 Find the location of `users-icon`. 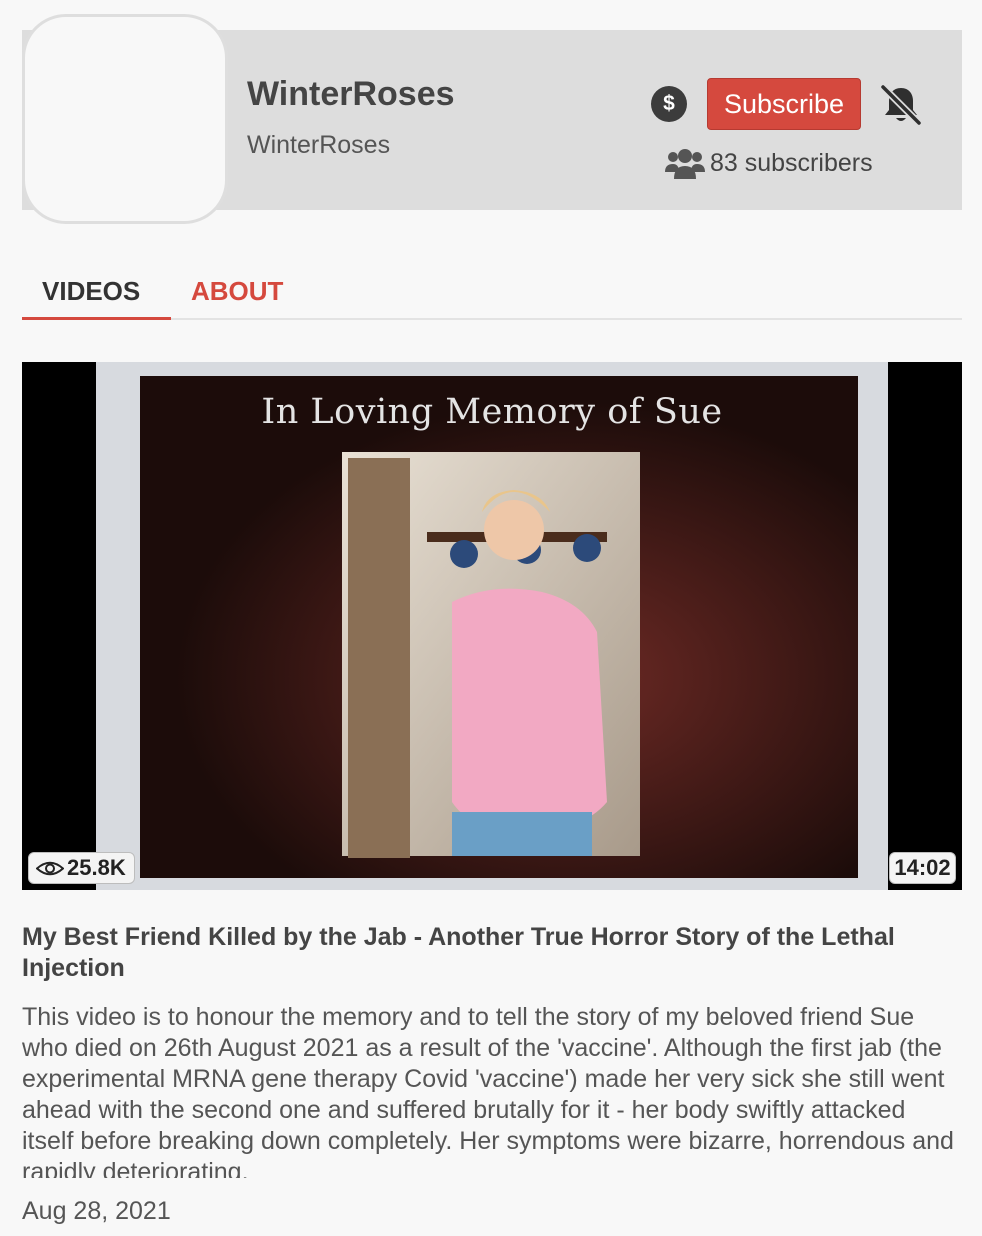

users-icon is located at coordinates (685, 164).